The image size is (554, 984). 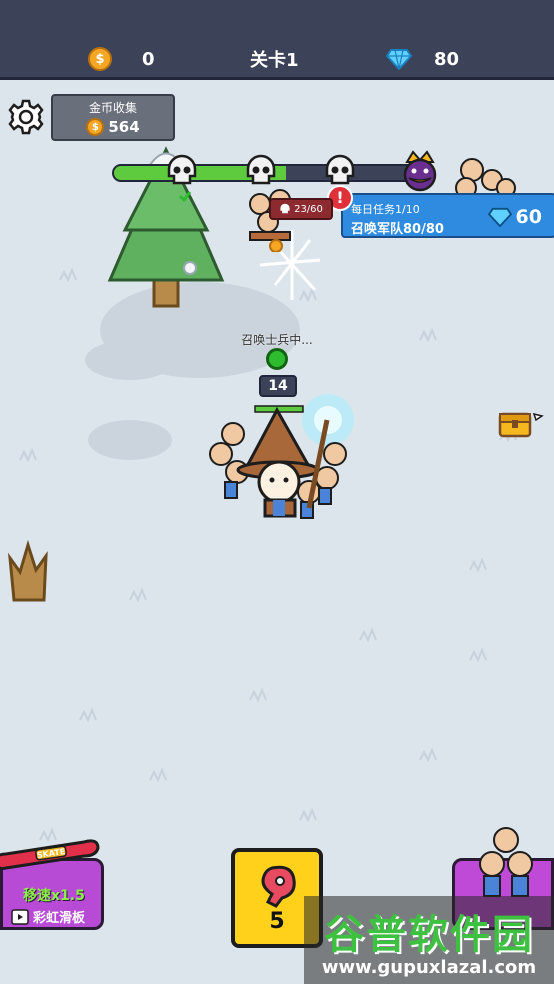 What do you see at coordinates (522, 423) in the screenshot?
I see `treasure-chest-icon` at bounding box center [522, 423].